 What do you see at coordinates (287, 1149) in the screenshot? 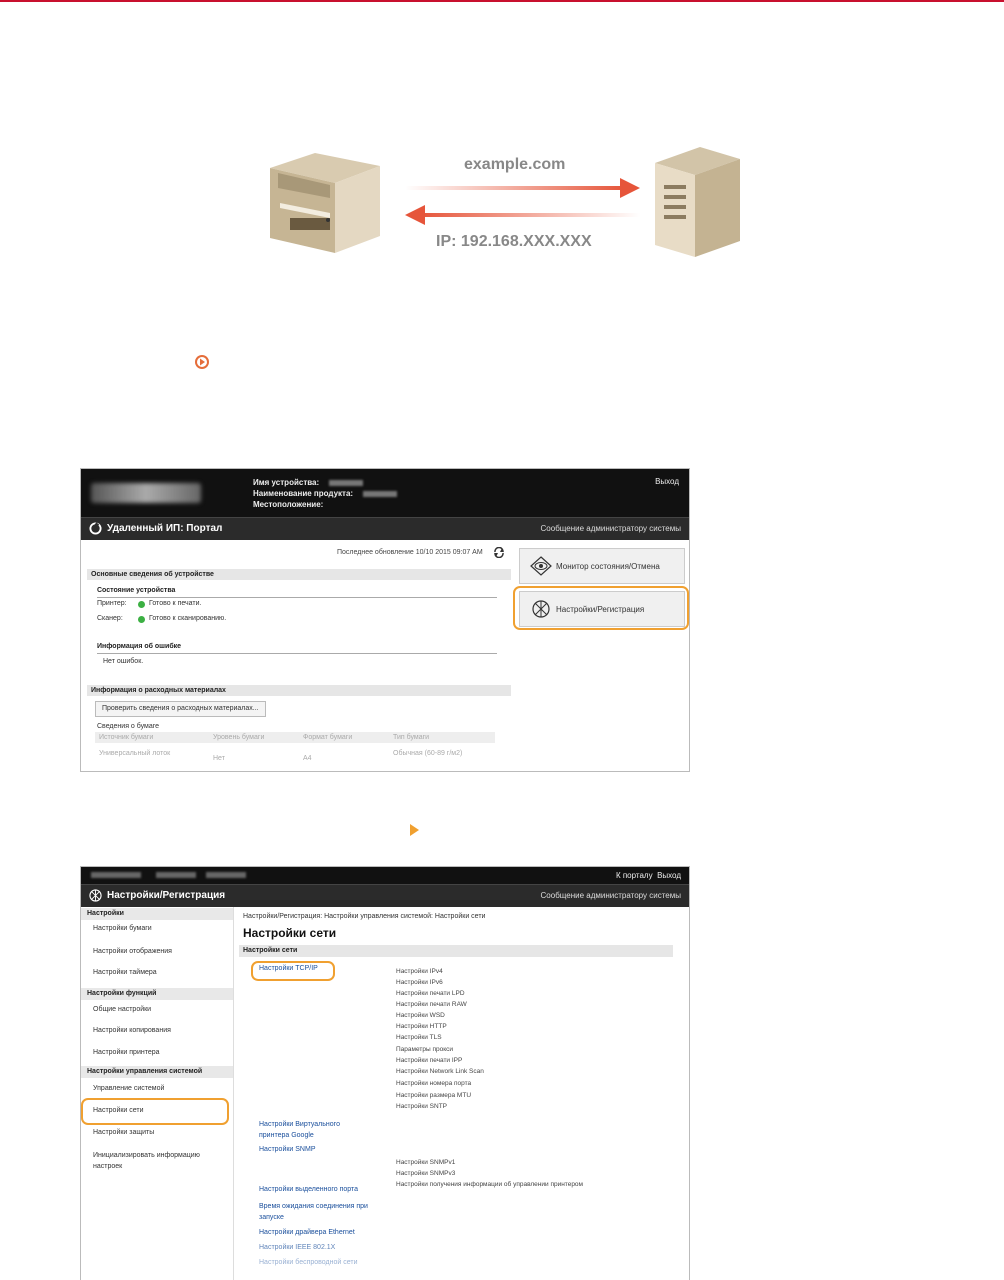
I see `snmp-settings-link: Настройки SNMP` at bounding box center [287, 1149].